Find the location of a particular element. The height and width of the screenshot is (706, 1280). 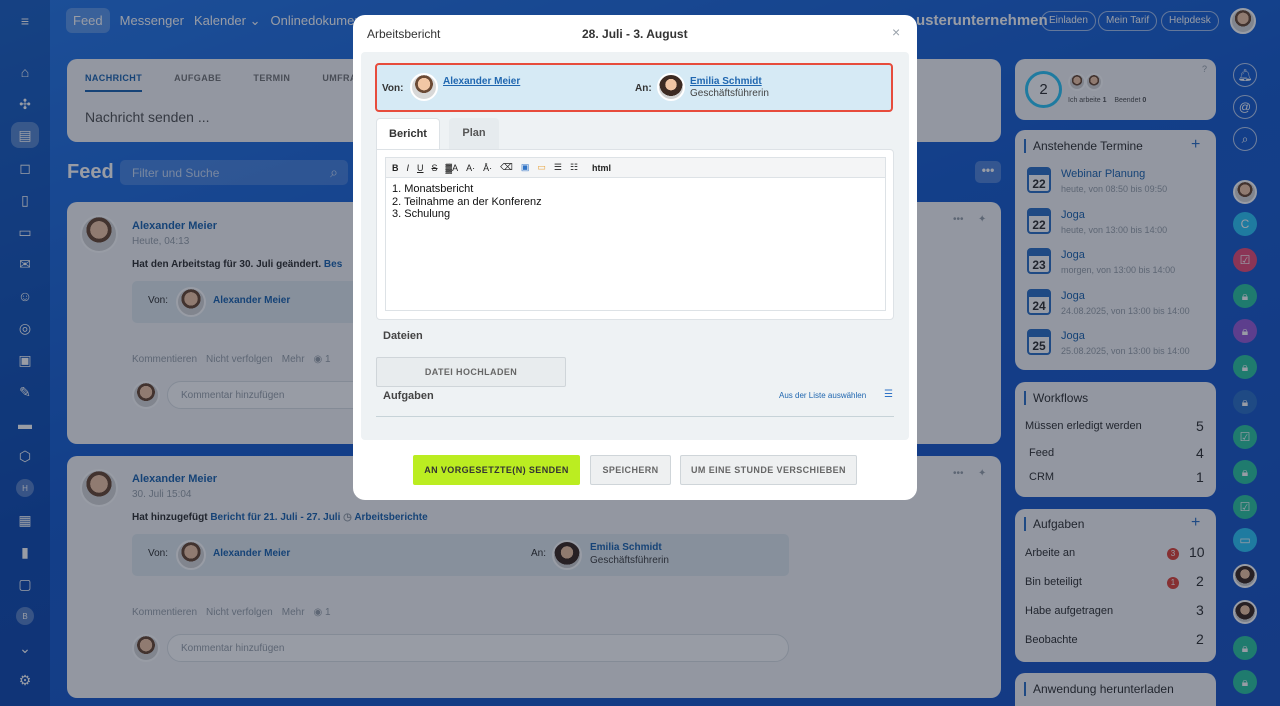

select-from-list-link: Aus der Liste auswählen is located at coordinates (822, 395).